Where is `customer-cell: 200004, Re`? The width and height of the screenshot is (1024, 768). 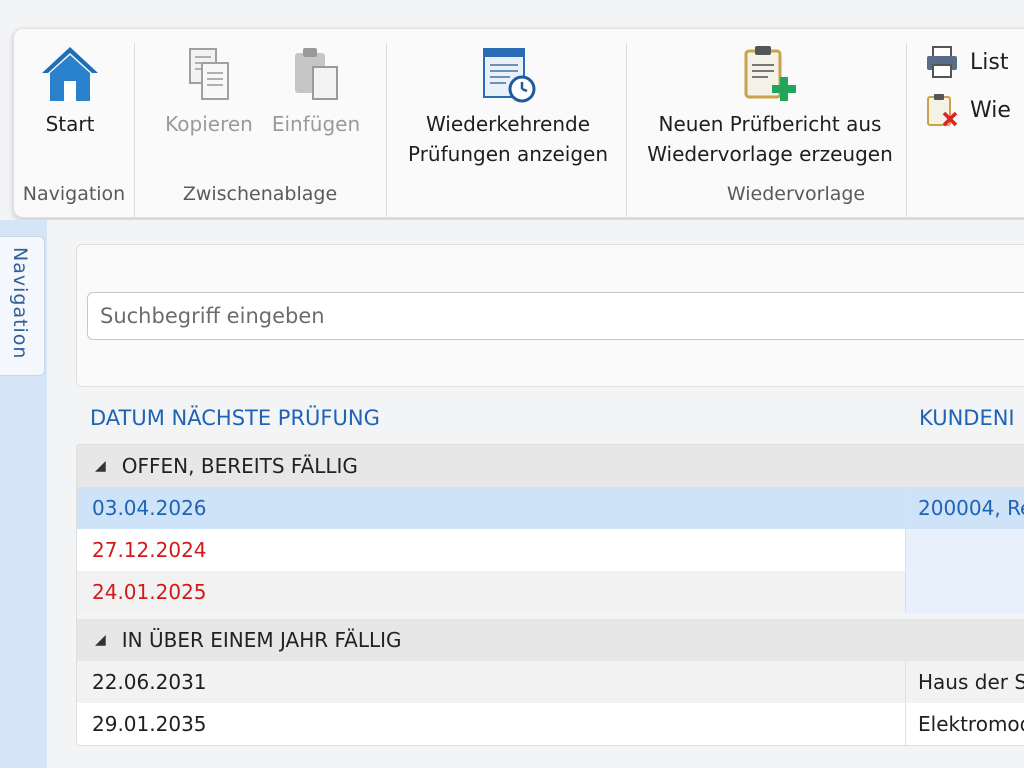
customer-cell: 200004, Re is located at coordinates (964, 508).